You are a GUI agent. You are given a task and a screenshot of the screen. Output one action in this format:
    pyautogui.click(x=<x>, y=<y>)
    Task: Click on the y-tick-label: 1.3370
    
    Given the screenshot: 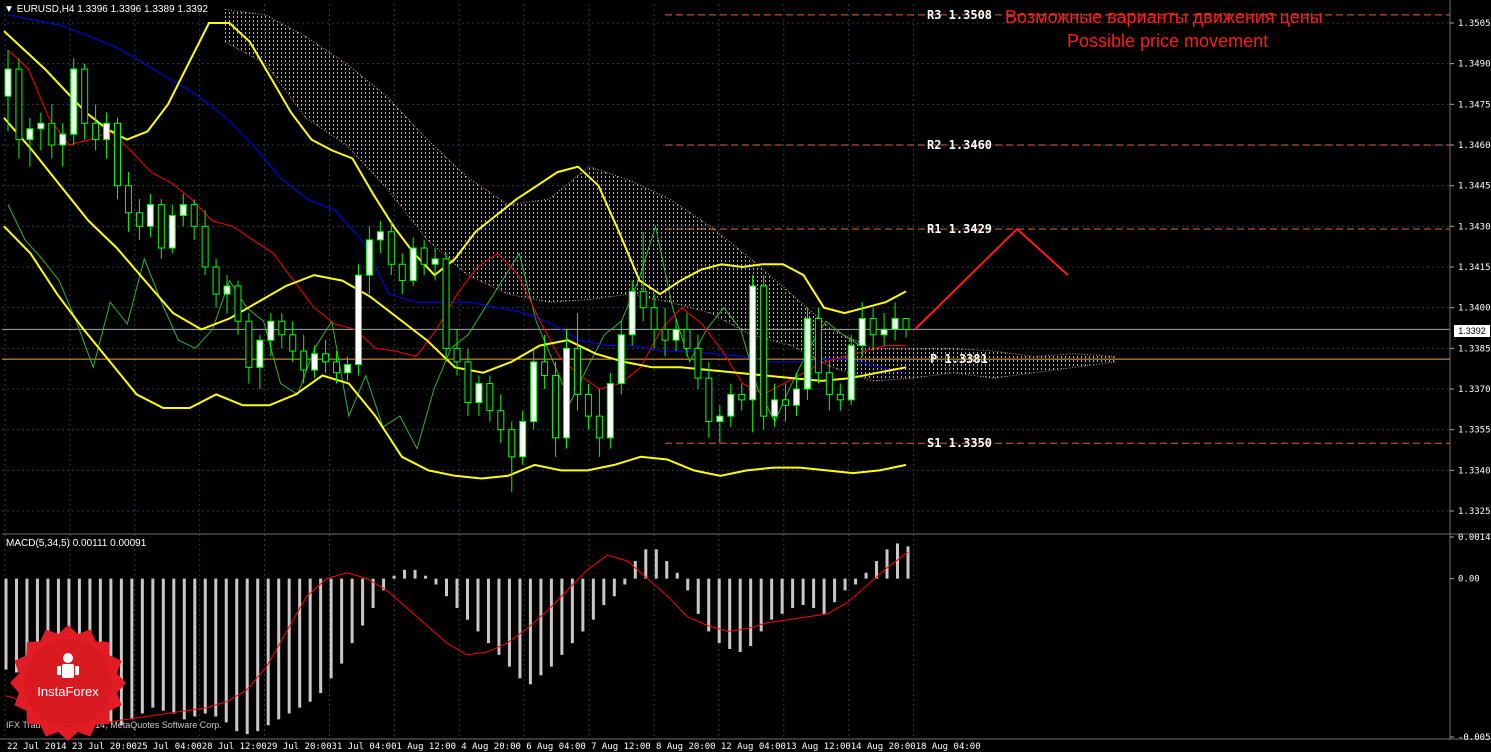 What is the action you would take?
    pyautogui.click(x=1474, y=390)
    